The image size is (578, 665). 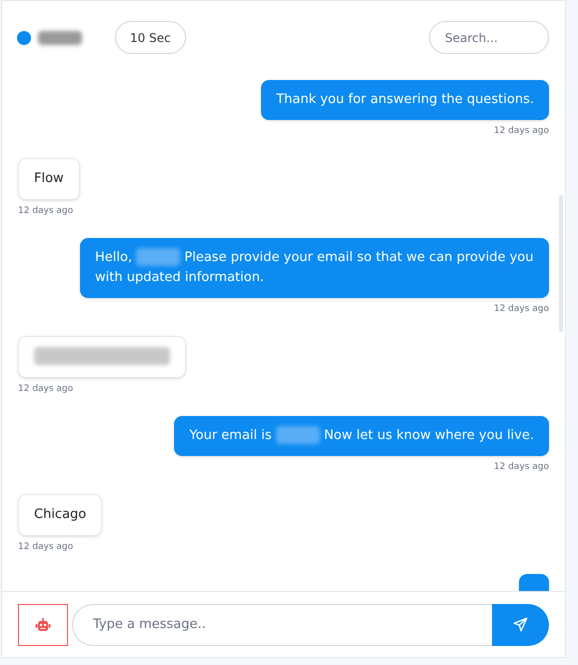 What do you see at coordinates (49, 179) in the screenshot?
I see `message-text: Flow` at bounding box center [49, 179].